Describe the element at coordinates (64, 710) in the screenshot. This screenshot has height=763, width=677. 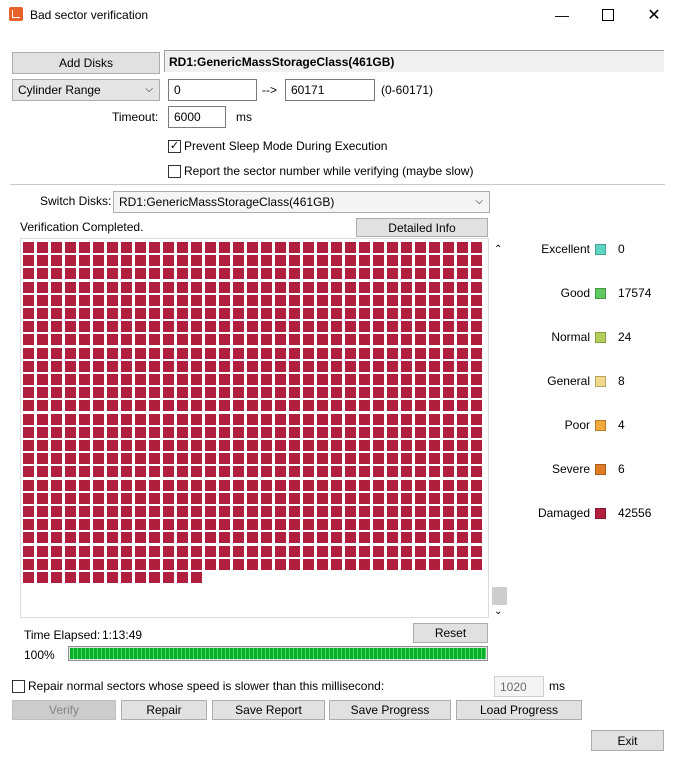
I see `verify-button: Verify` at that location.